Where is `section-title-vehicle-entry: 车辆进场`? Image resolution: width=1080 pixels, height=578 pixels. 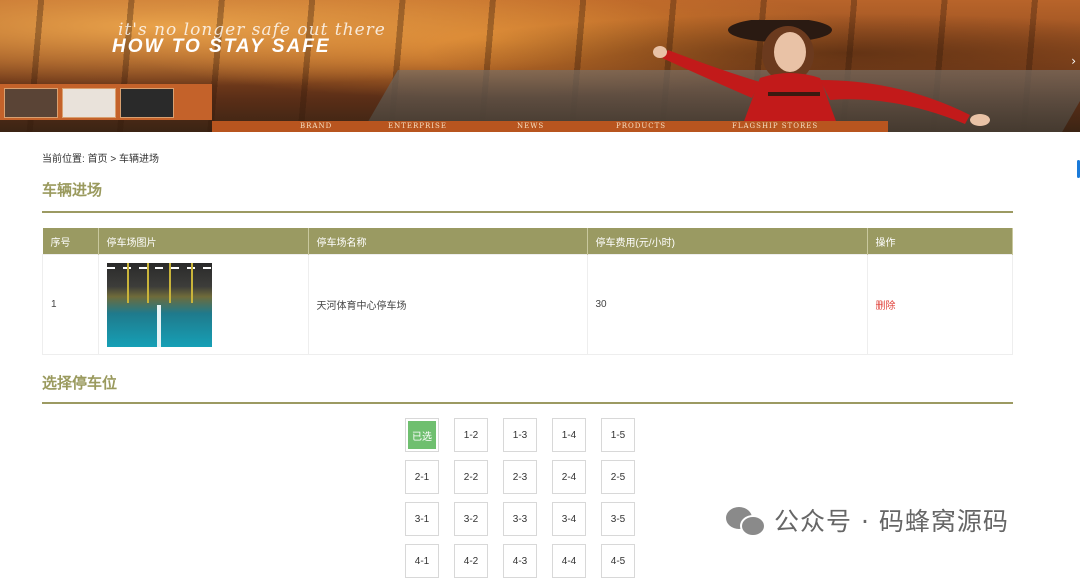
section-title-vehicle-entry: 车辆进场 is located at coordinates (72, 190).